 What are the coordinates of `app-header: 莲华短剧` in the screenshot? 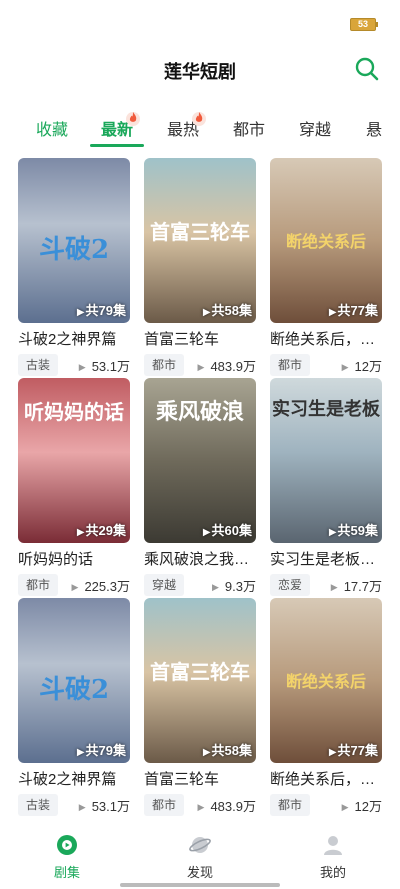 It's located at (200, 68).